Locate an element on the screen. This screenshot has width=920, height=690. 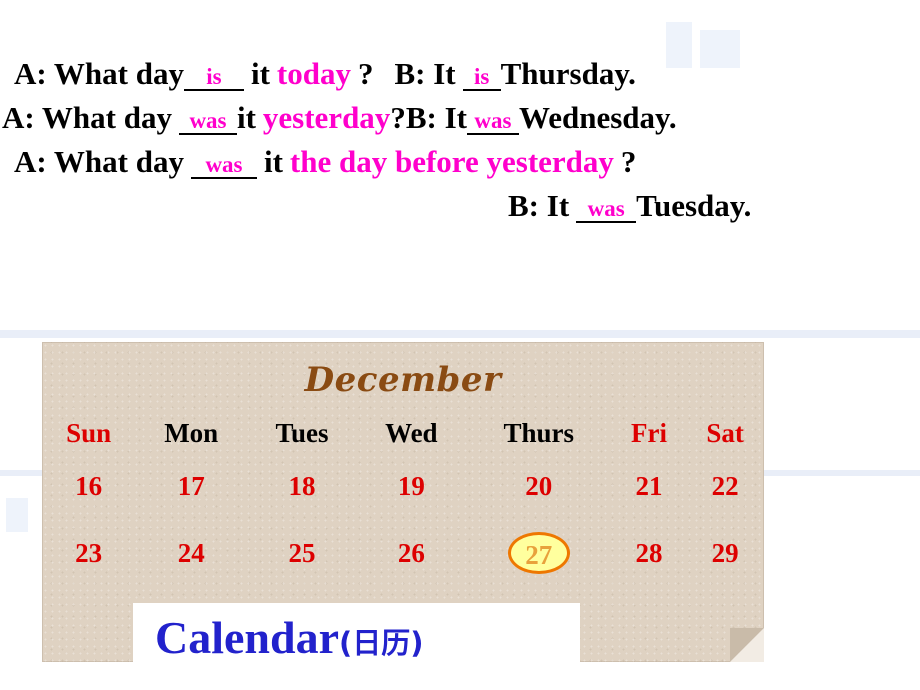
line1-a-prefix: A: What day is located at coordinates (99, 73).